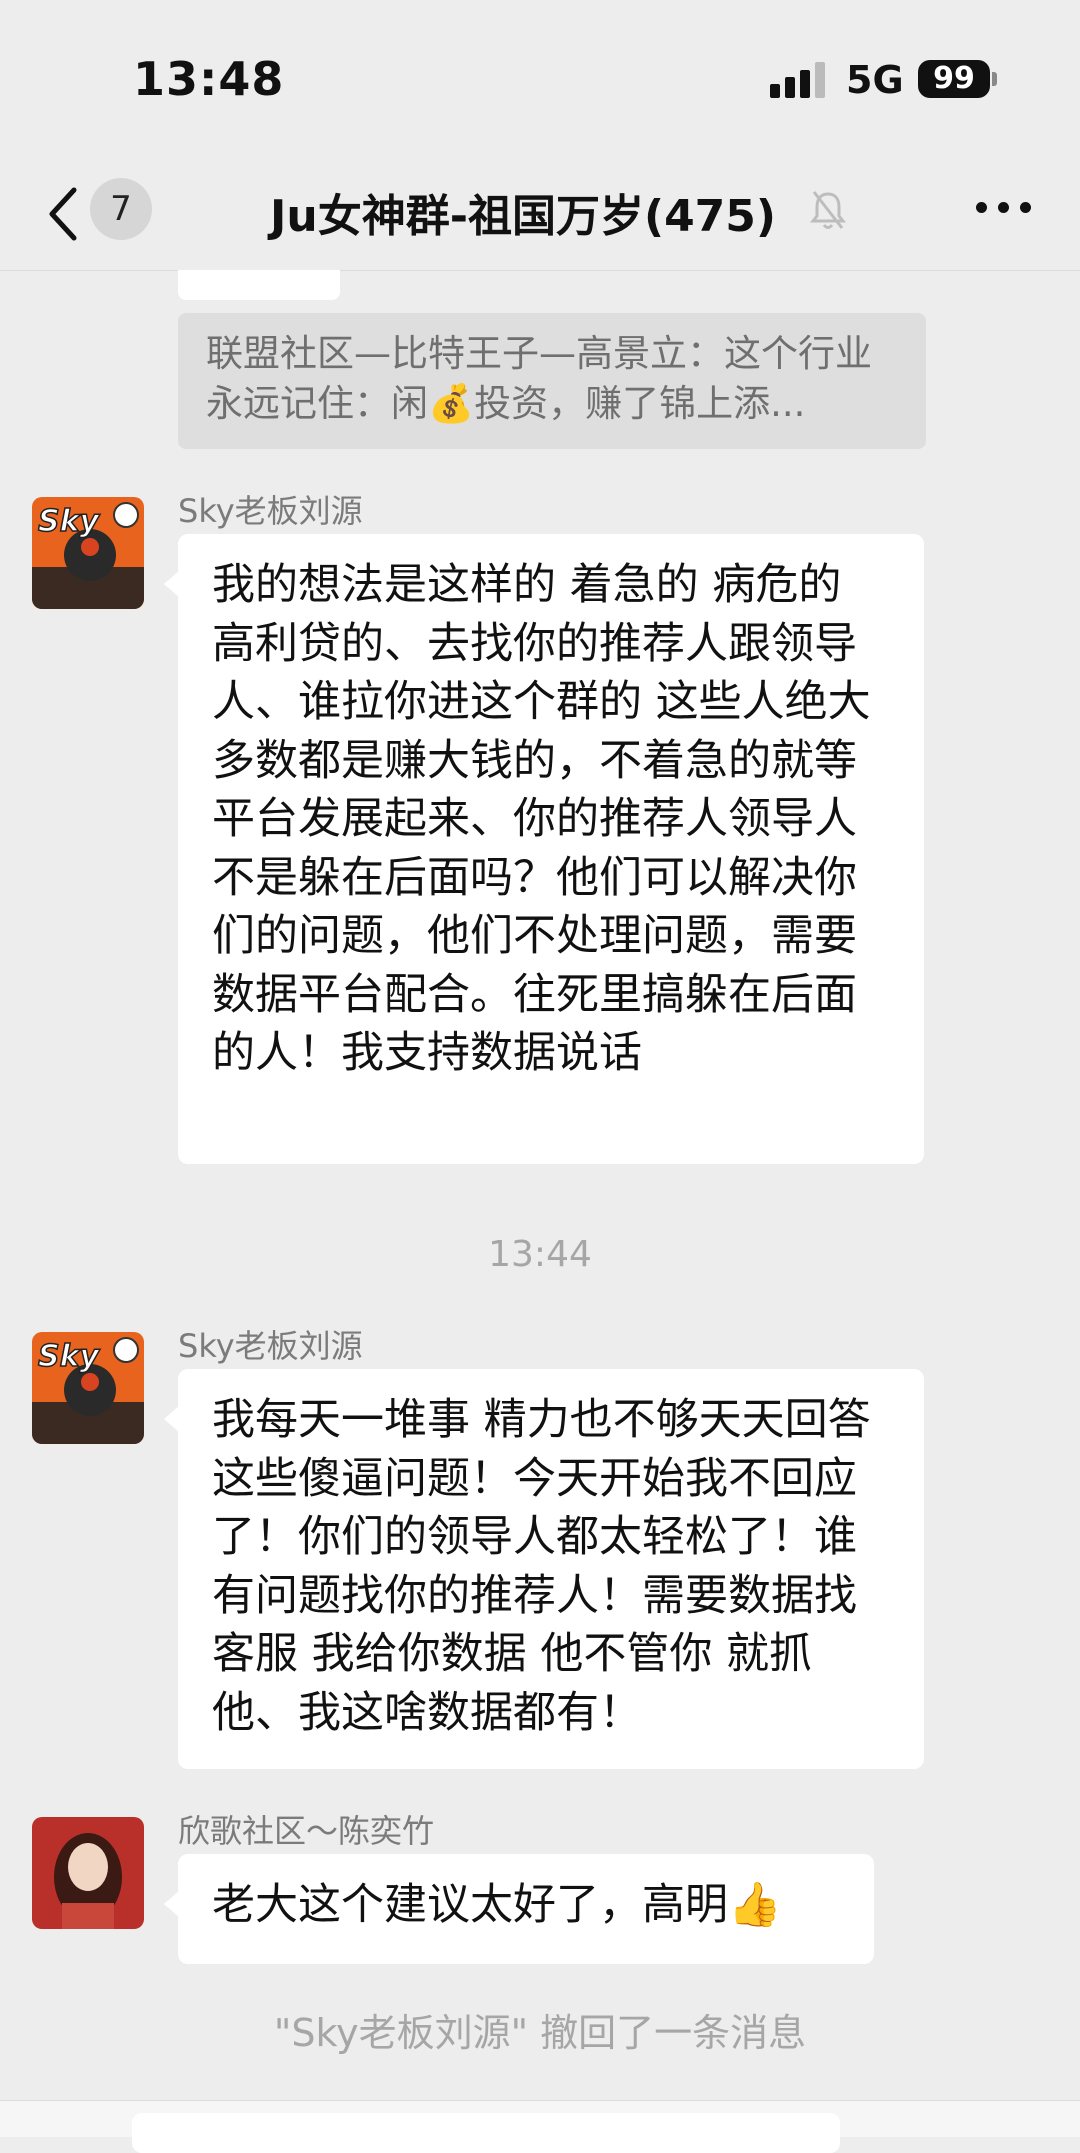 This screenshot has height=2153, width=1080. I want to click on previous-message-bubble, so click(259, 285).